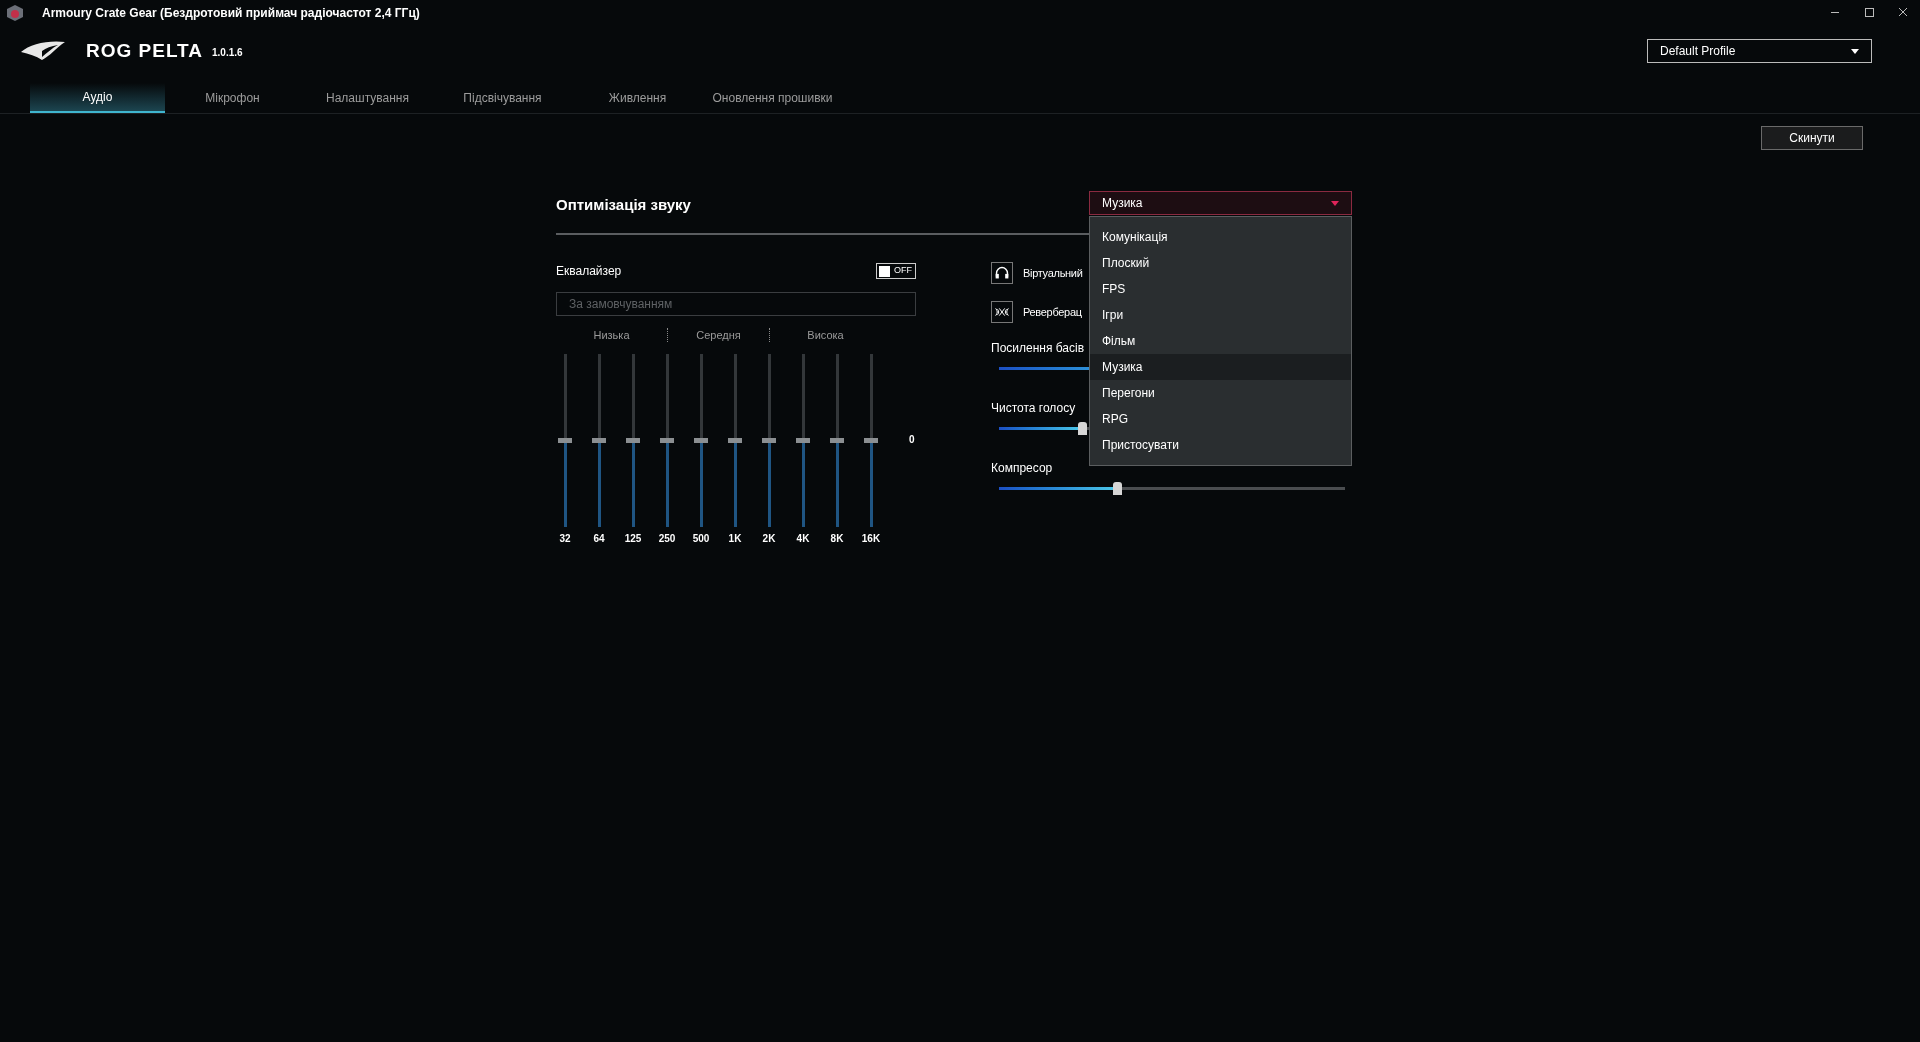 This screenshot has height=1042, width=1920. Describe the element at coordinates (896, 271) in the screenshot. I see `equalizer-toggle: OFF` at that location.